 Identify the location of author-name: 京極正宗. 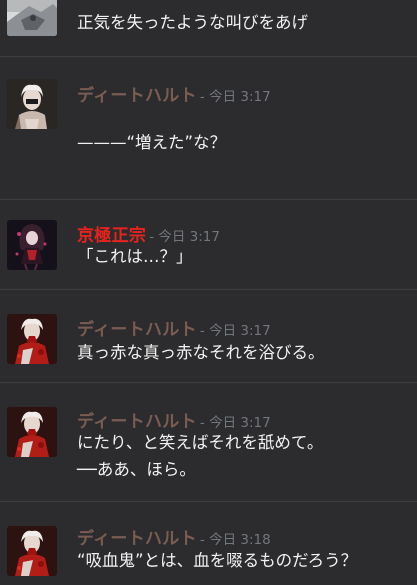
(111, 233).